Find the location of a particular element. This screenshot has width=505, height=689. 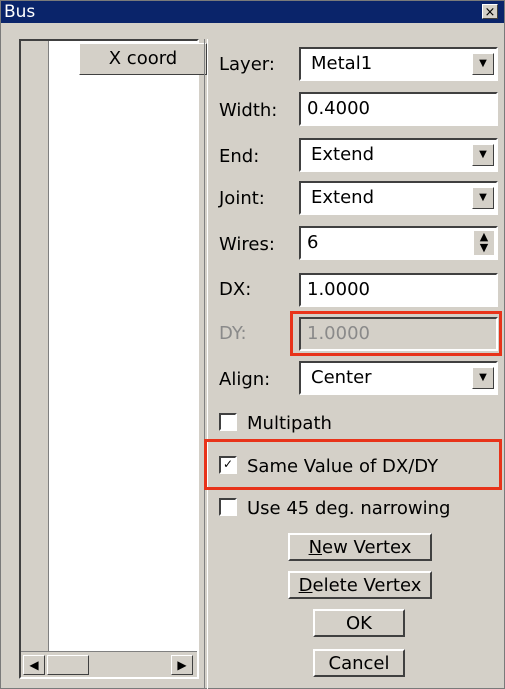

spinner-icon: ▲ ▼ is located at coordinates (484, 243).